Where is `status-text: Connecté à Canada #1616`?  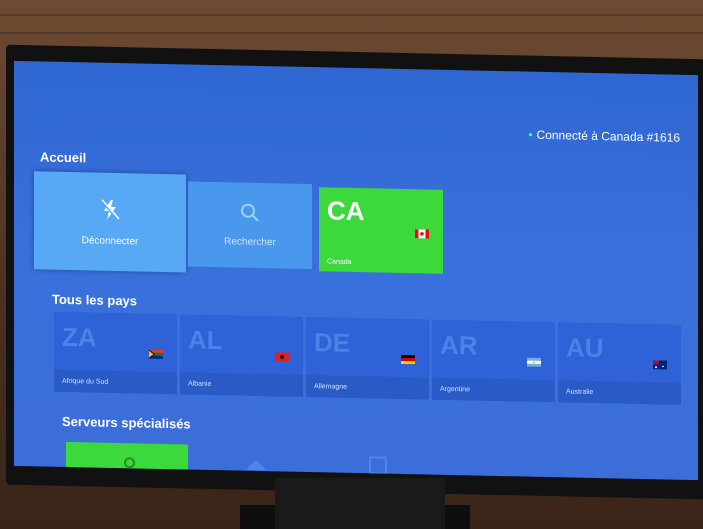 status-text: Connecté à Canada #1616 is located at coordinates (608, 136).